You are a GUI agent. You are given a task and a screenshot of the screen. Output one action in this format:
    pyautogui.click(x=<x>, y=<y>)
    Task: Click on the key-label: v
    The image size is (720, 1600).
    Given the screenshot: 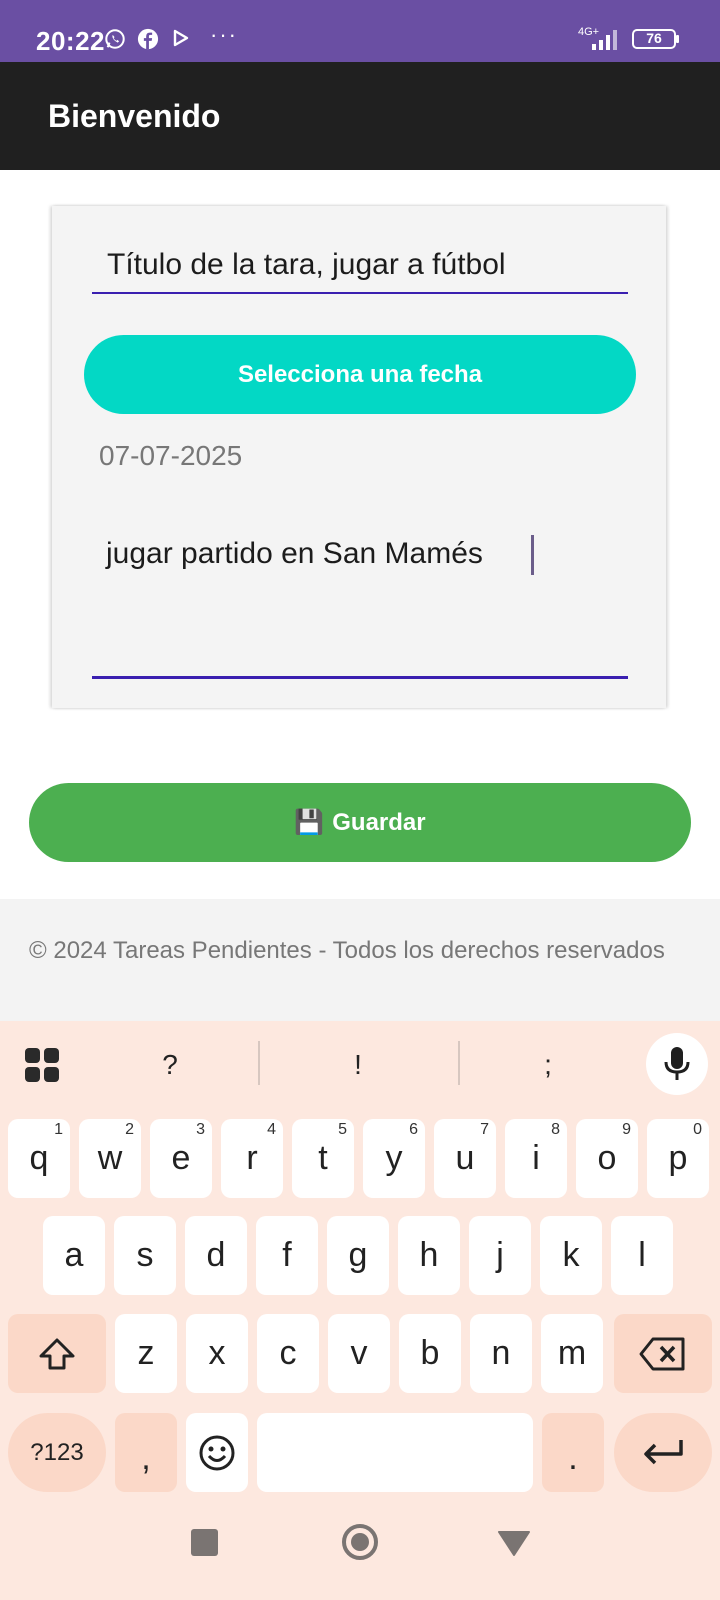 What is the action you would take?
    pyautogui.click(x=359, y=1353)
    